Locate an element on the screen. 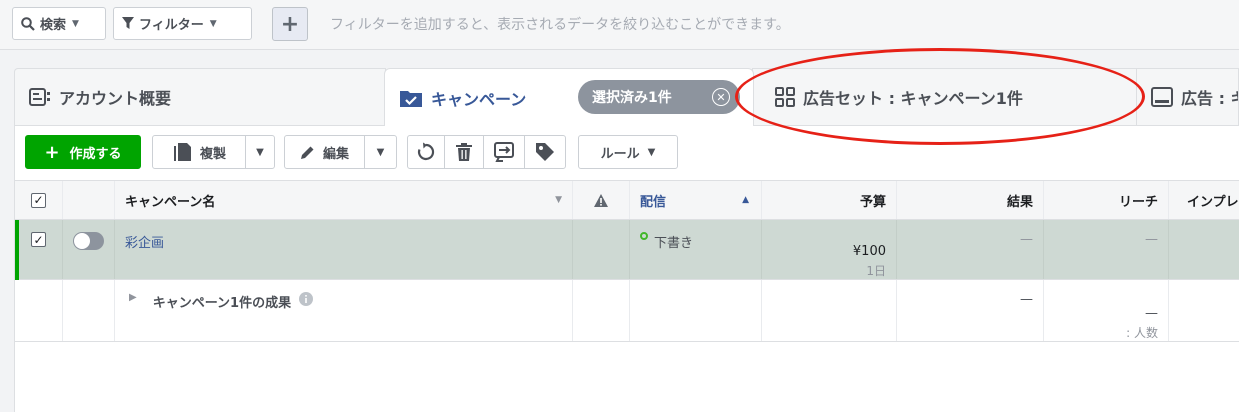 The image size is (1239, 412). ab-test-icon is located at coordinates (504, 152).